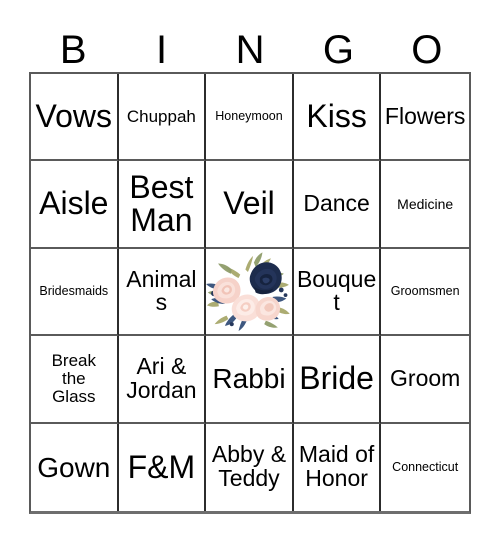 The image size is (500, 544). I want to click on bingo-cell: Best Man, so click(162, 205).